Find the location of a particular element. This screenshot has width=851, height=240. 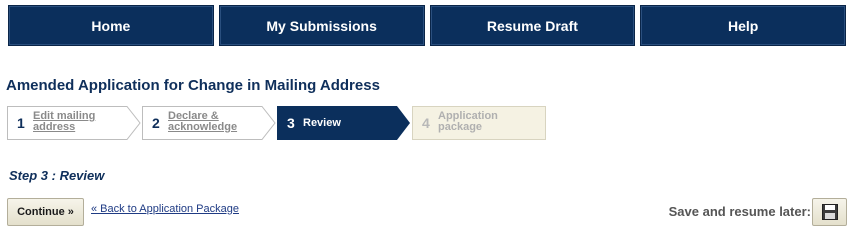

save-and-resume-label: Save and resume later: is located at coordinates (739, 211).